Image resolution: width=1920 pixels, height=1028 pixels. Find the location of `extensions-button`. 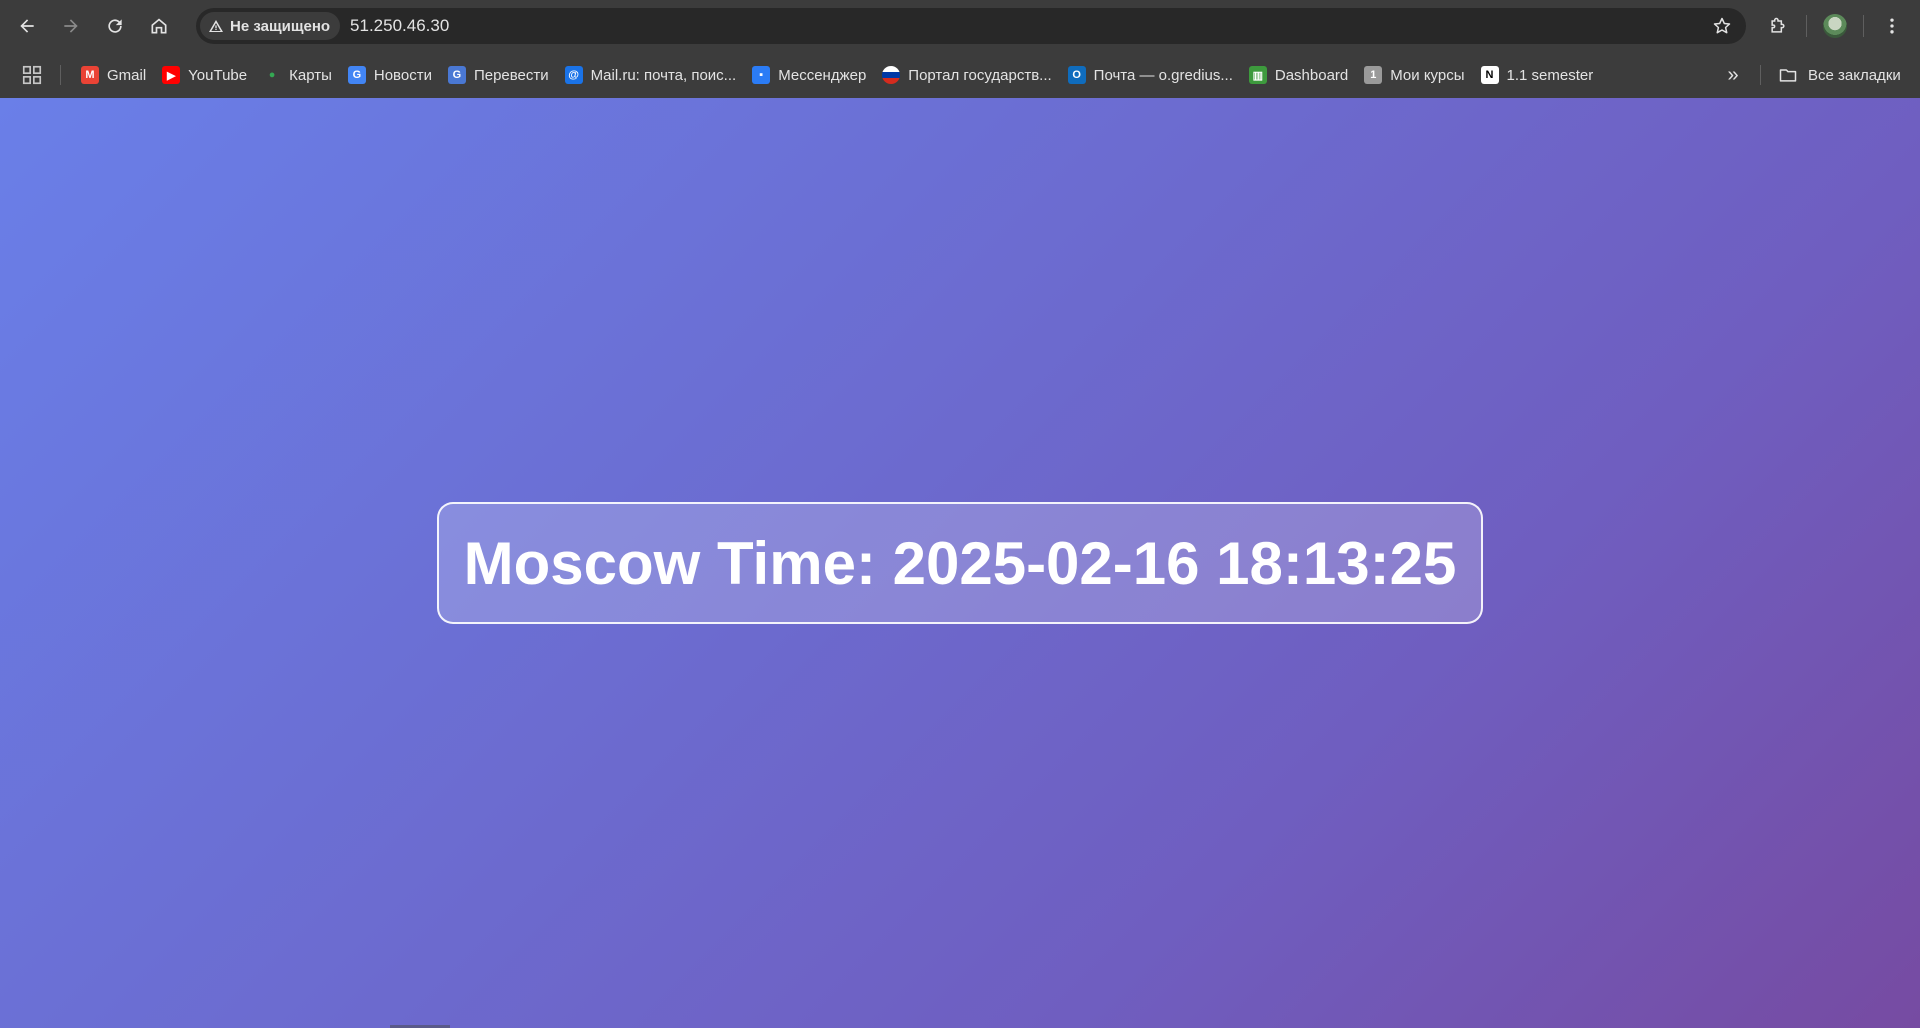

extensions-button is located at coordinates (1778, 26).